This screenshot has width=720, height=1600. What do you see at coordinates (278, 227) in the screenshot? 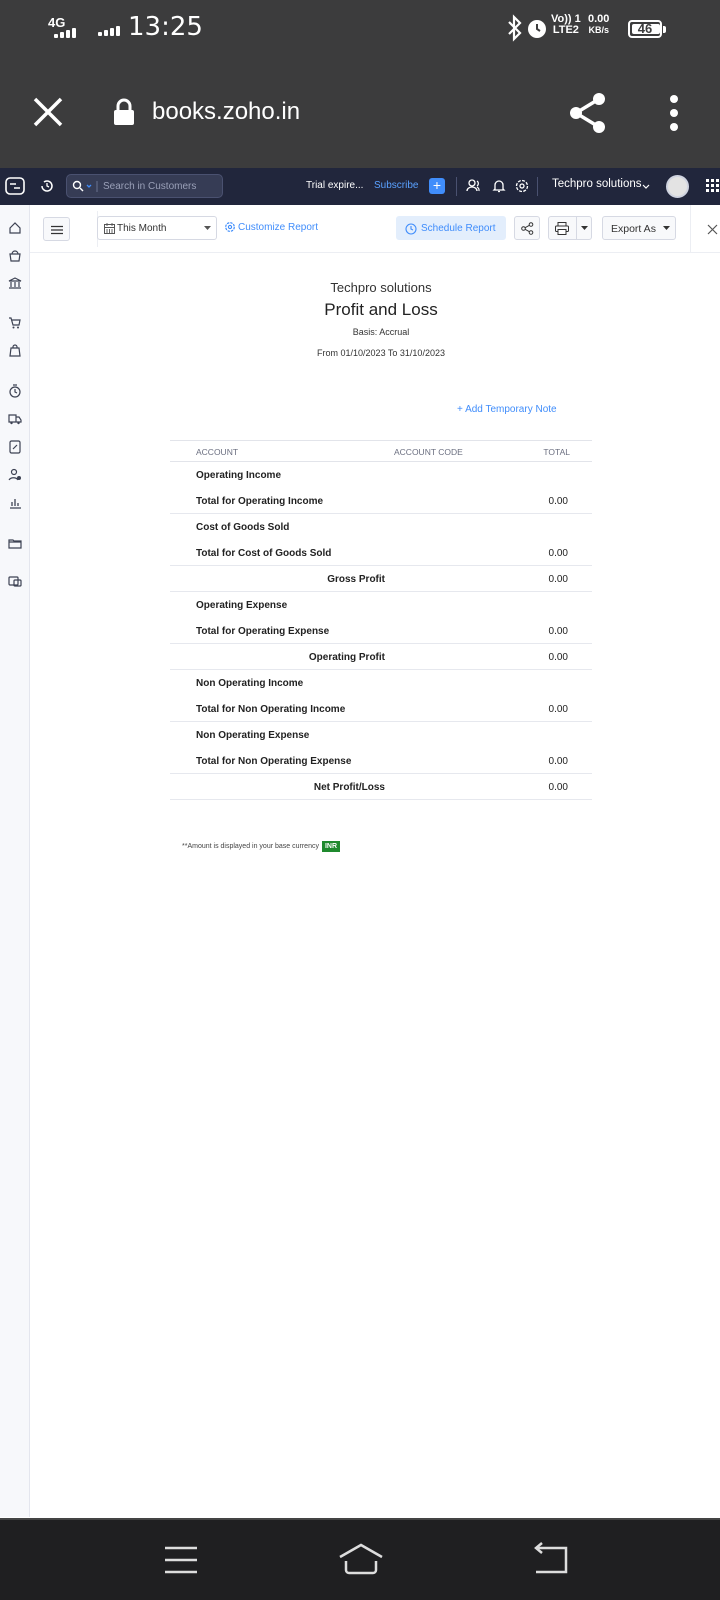
I see `customize-report-link: Customize Report` at bounding box center [278, 227].